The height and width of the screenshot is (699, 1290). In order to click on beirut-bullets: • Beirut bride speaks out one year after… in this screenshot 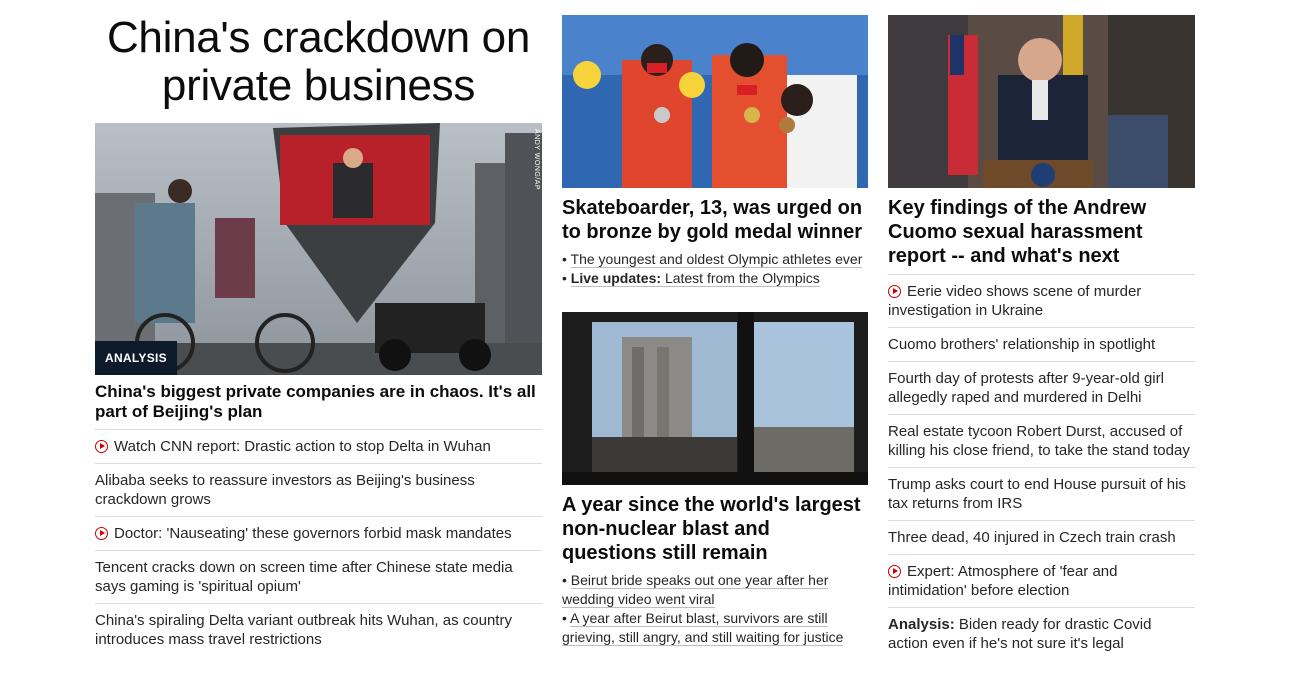, I will do `click(715, 609)`.